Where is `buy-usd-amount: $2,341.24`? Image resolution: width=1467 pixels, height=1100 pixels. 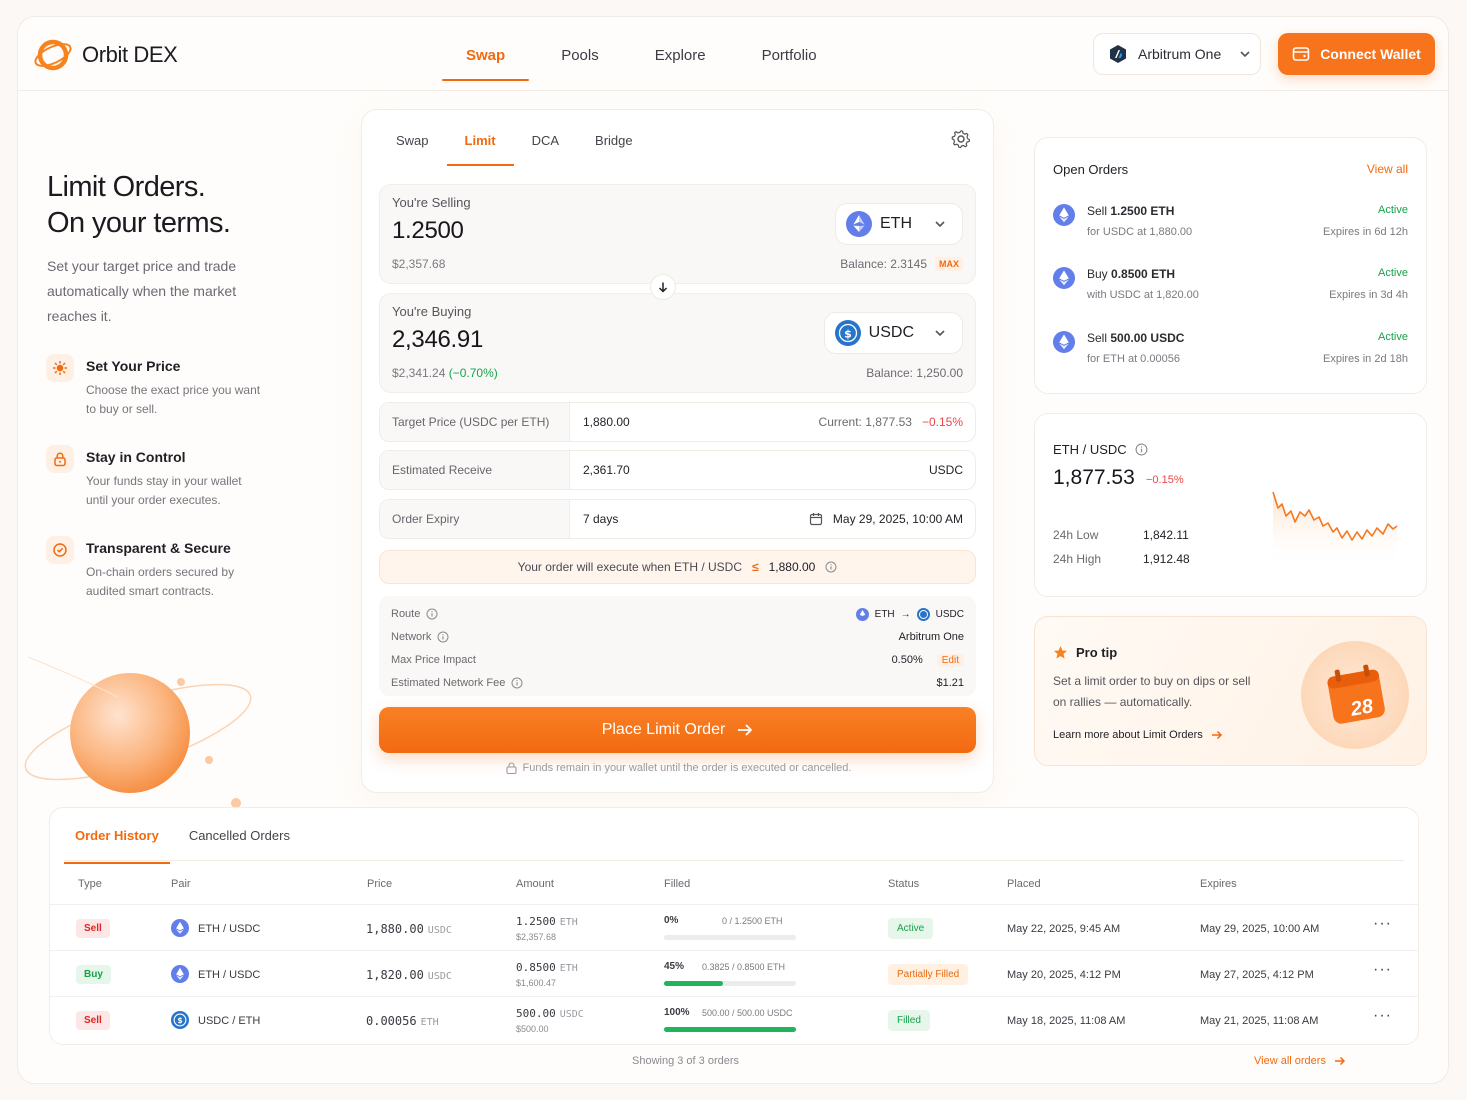
buy-usd-amount: $2,341.24 is located at coordinates (419, 373).